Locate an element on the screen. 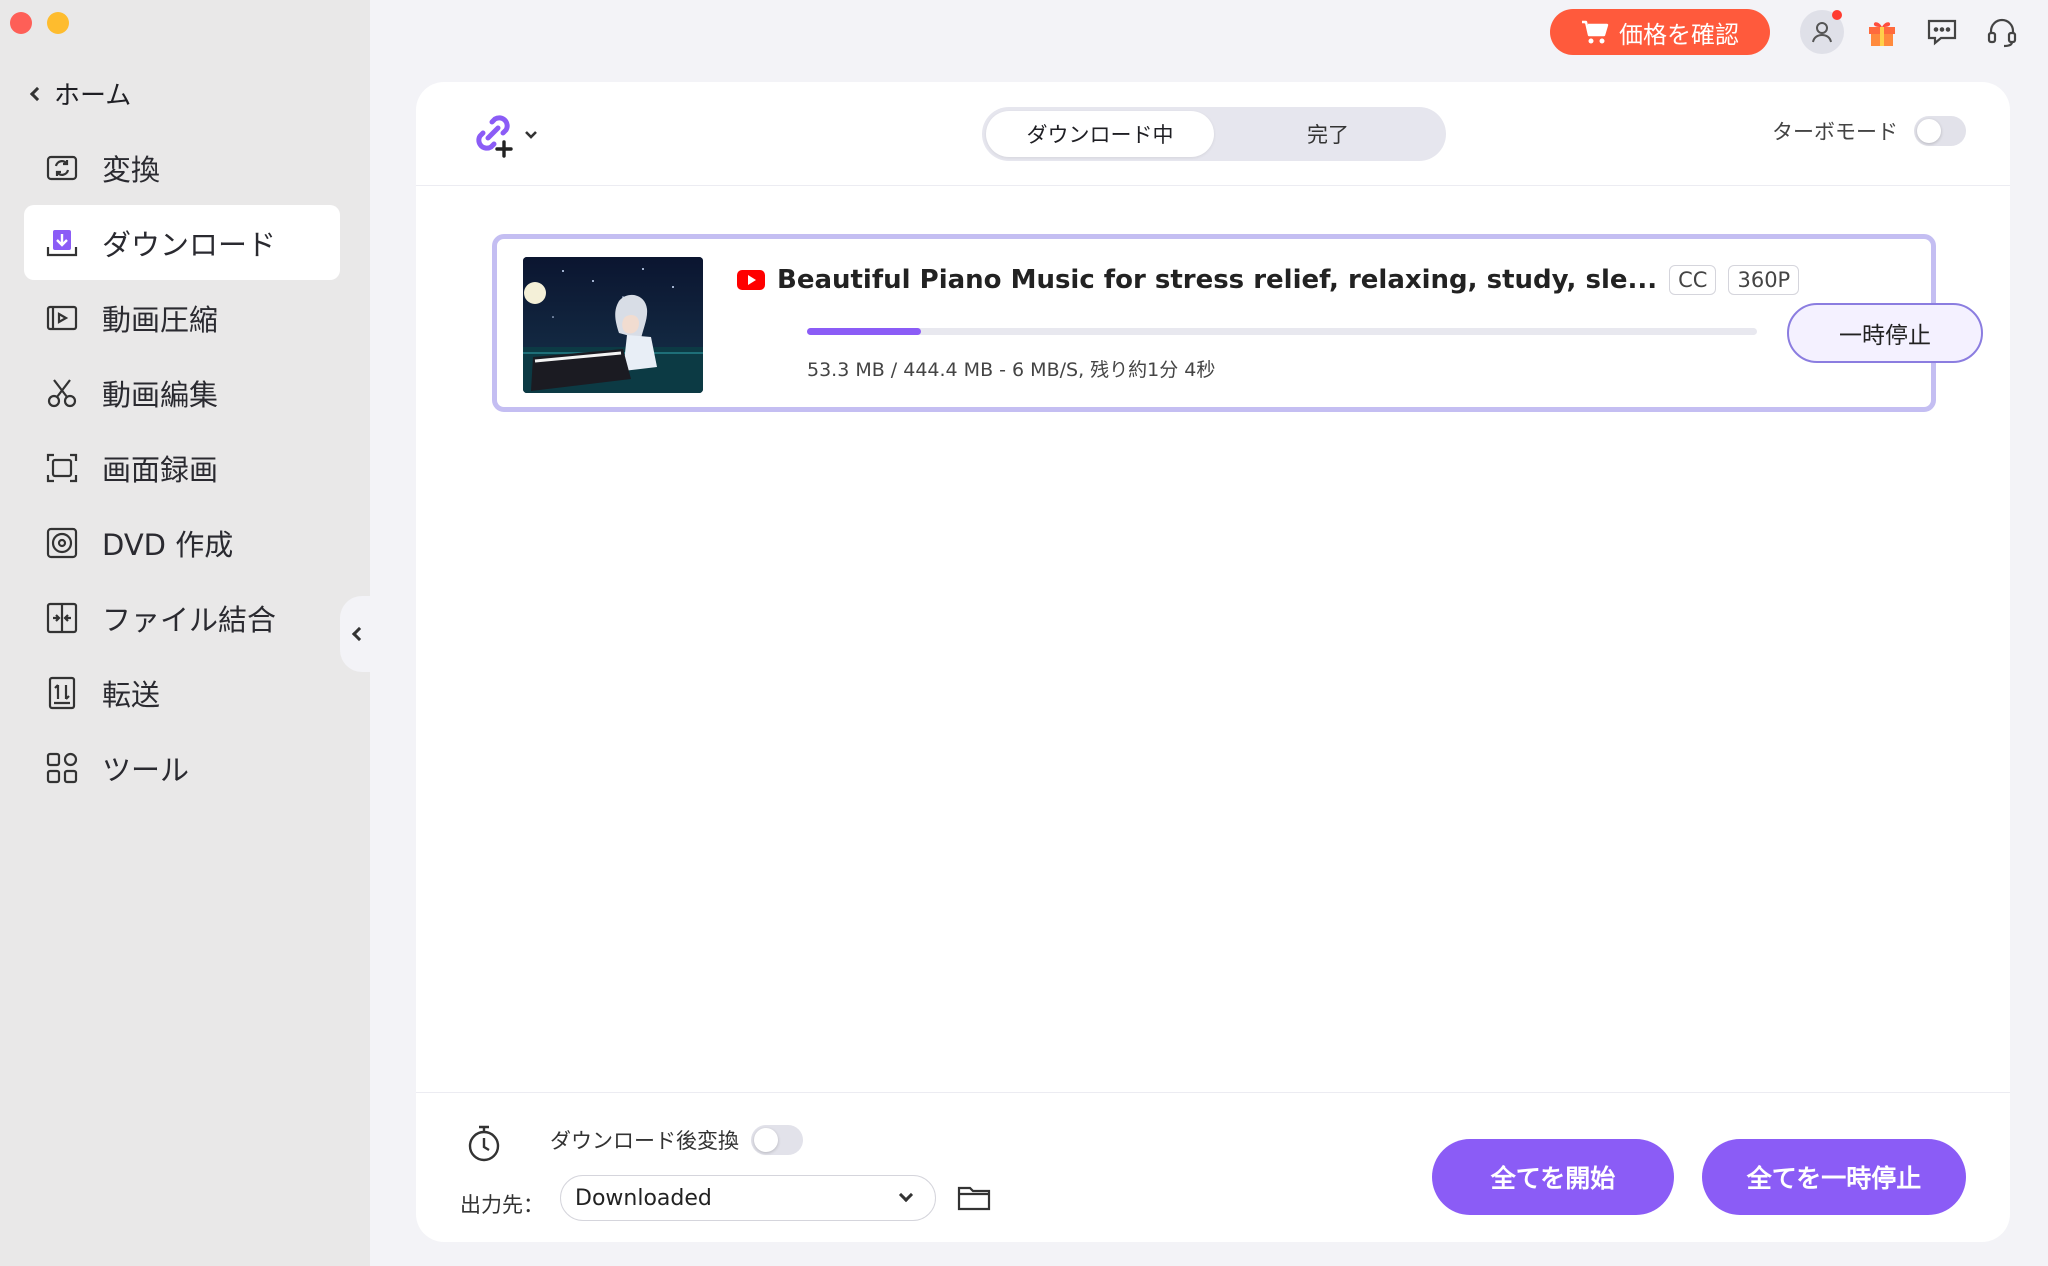  sidebar-item-record: 画面録画 is located at coordinates (182, 467).